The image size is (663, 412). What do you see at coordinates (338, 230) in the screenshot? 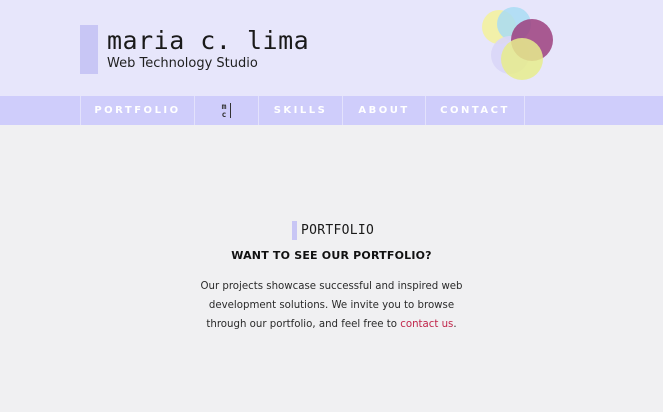
I see `section-title: PORTFOLIO` at bounding box center [338, 230].